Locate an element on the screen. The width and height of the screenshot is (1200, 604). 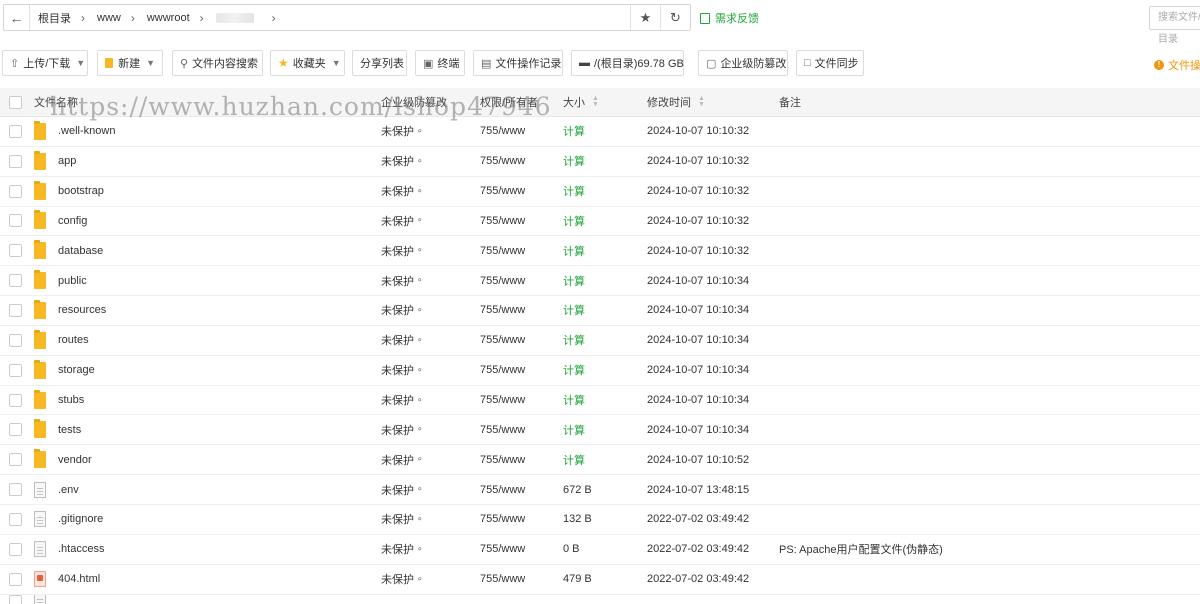
file-sync-button: □ 文件同步 is located at coordinates (830, 63).